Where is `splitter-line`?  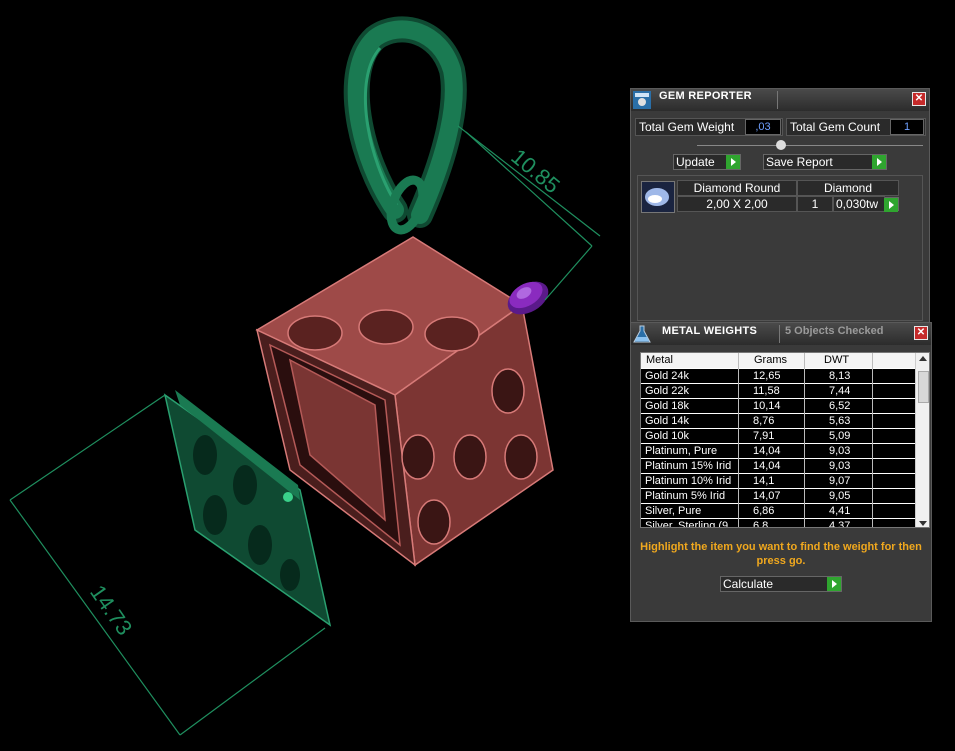
splitter-line is located at coordinates (810, 145).